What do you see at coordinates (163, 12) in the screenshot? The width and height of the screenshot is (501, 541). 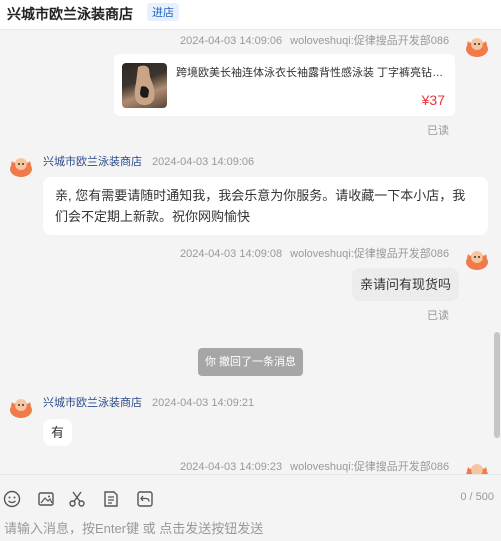 I see `enter-shop-button: 进店` at bounding box center [163, 12].